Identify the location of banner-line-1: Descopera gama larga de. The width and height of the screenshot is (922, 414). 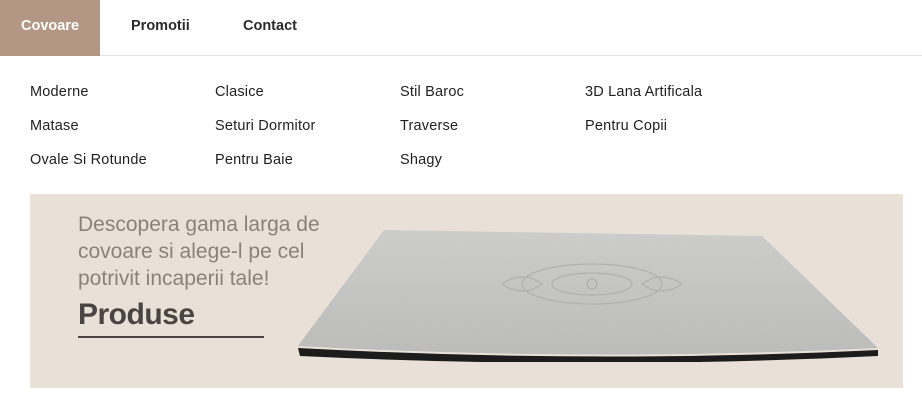
(199, 224).